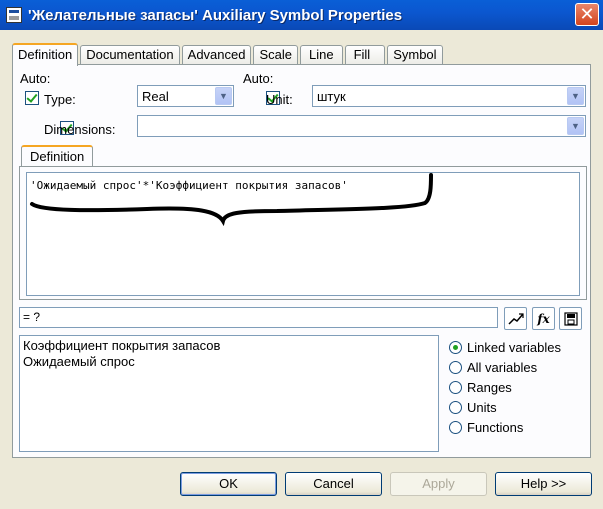 The image size is (603, 509). I want to click on close-icon: ✕, so click(587, 14).